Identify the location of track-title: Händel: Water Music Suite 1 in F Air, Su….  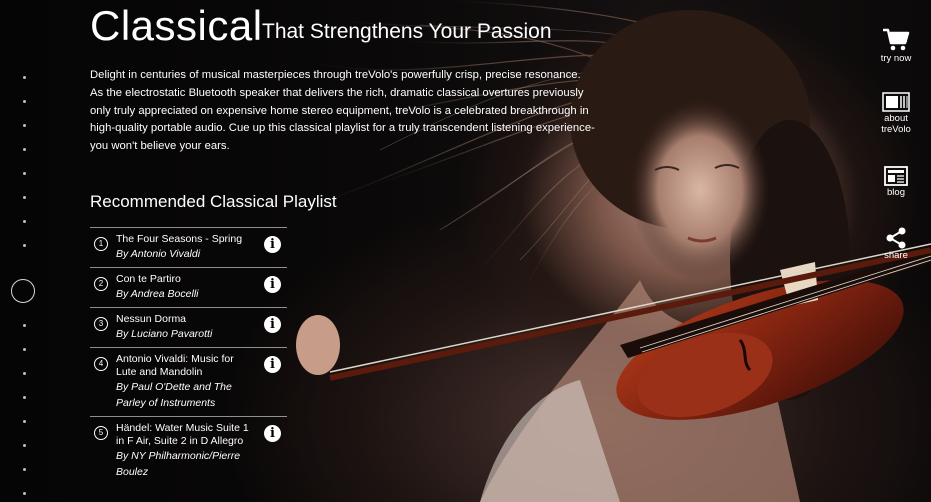
(182, 434).